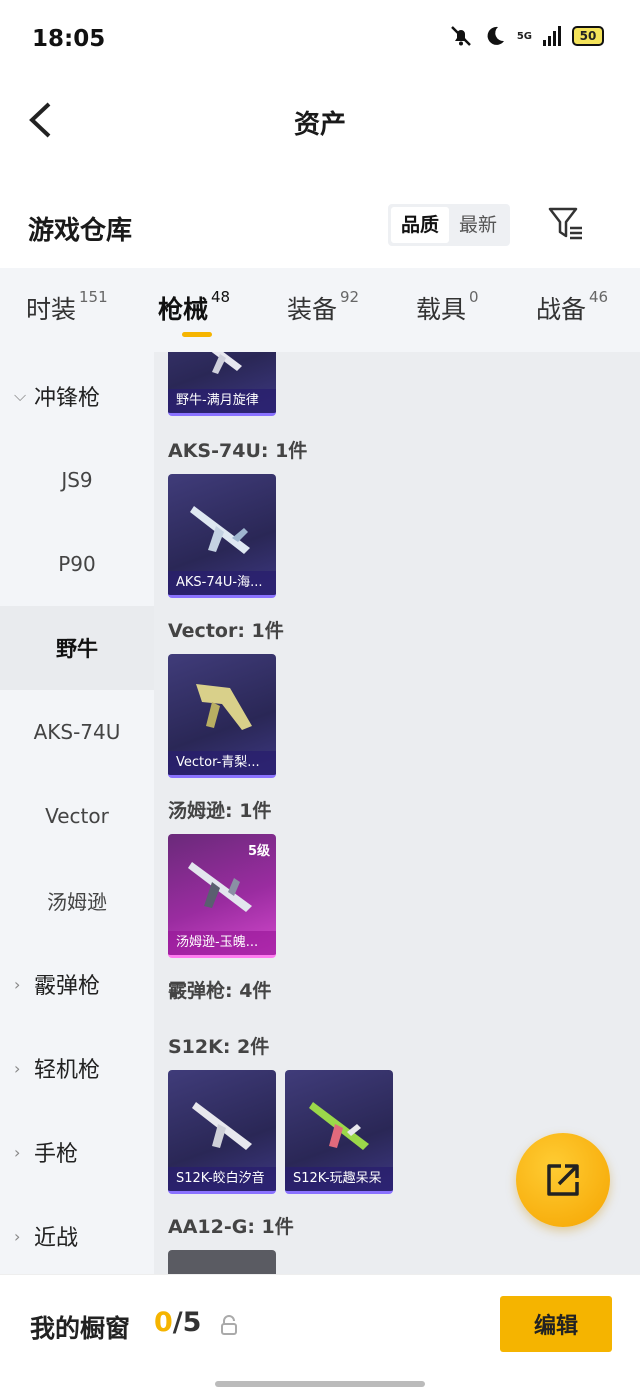 The width and height of the screenshot is (640, 1400). I want to click on moon-icon, so click(495, 35).